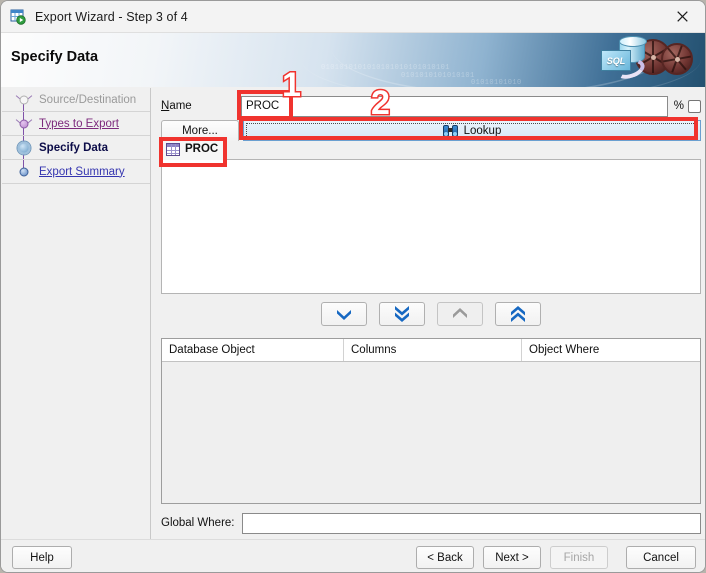 This screenshot has height=573, width=706. I want to click on object-tab-proc: PROC, so click(194, 149).